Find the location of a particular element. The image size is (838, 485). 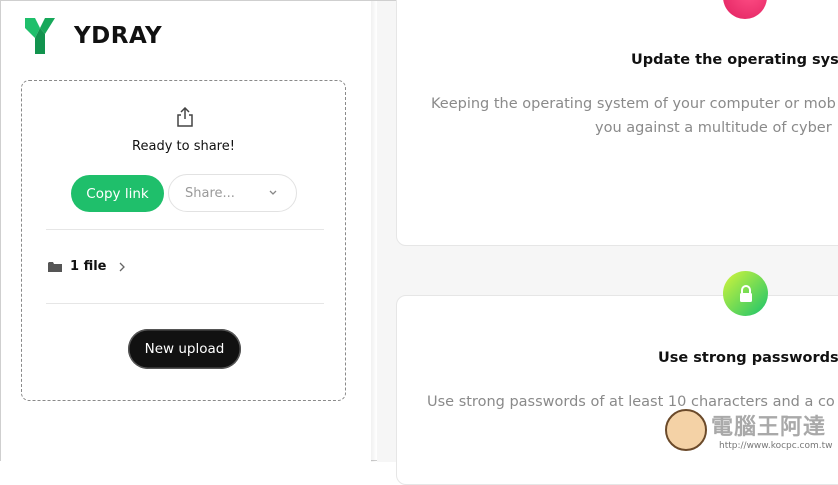

folder-icon is located at coordinates (55, 266).